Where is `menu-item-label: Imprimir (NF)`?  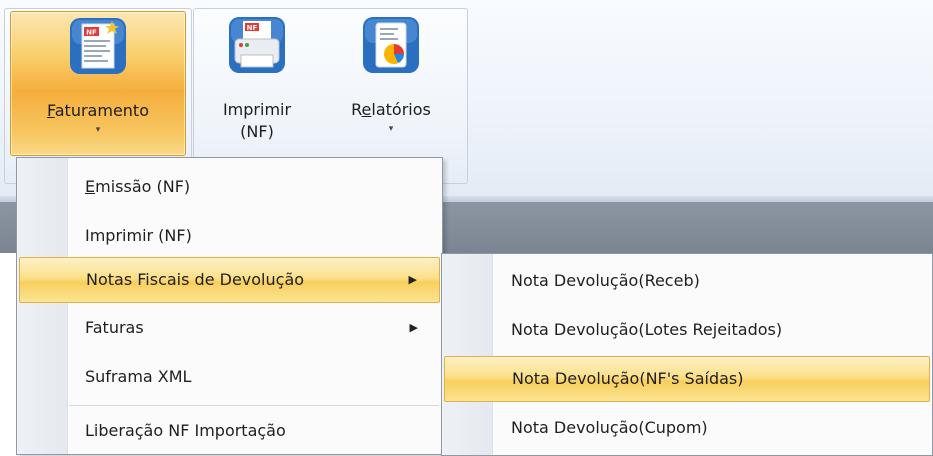
menu-item-label: Imprimir (NF) is located at coordinates (138, 235).